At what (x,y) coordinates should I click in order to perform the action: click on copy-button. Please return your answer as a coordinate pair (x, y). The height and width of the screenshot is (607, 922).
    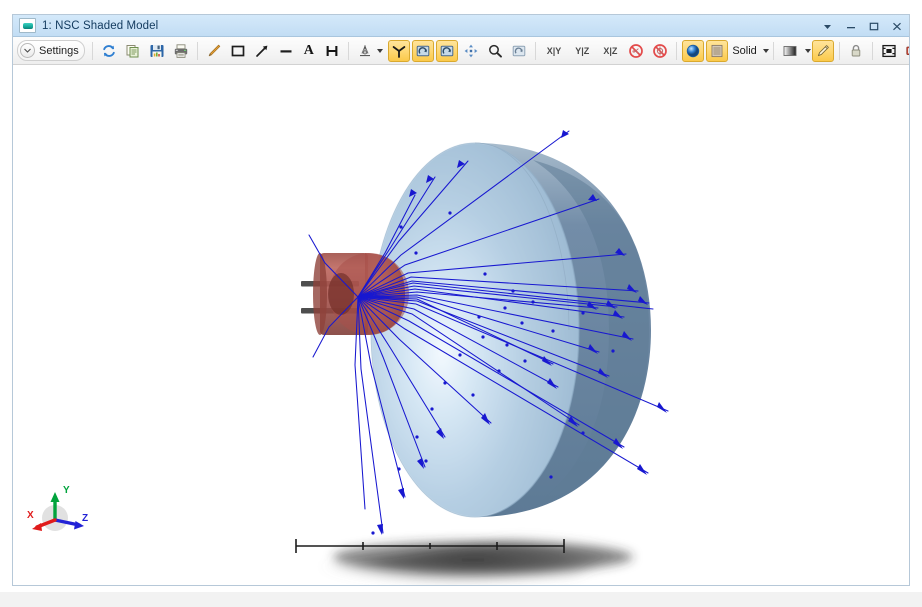
    Looking at the image, I should click on (133, 51).